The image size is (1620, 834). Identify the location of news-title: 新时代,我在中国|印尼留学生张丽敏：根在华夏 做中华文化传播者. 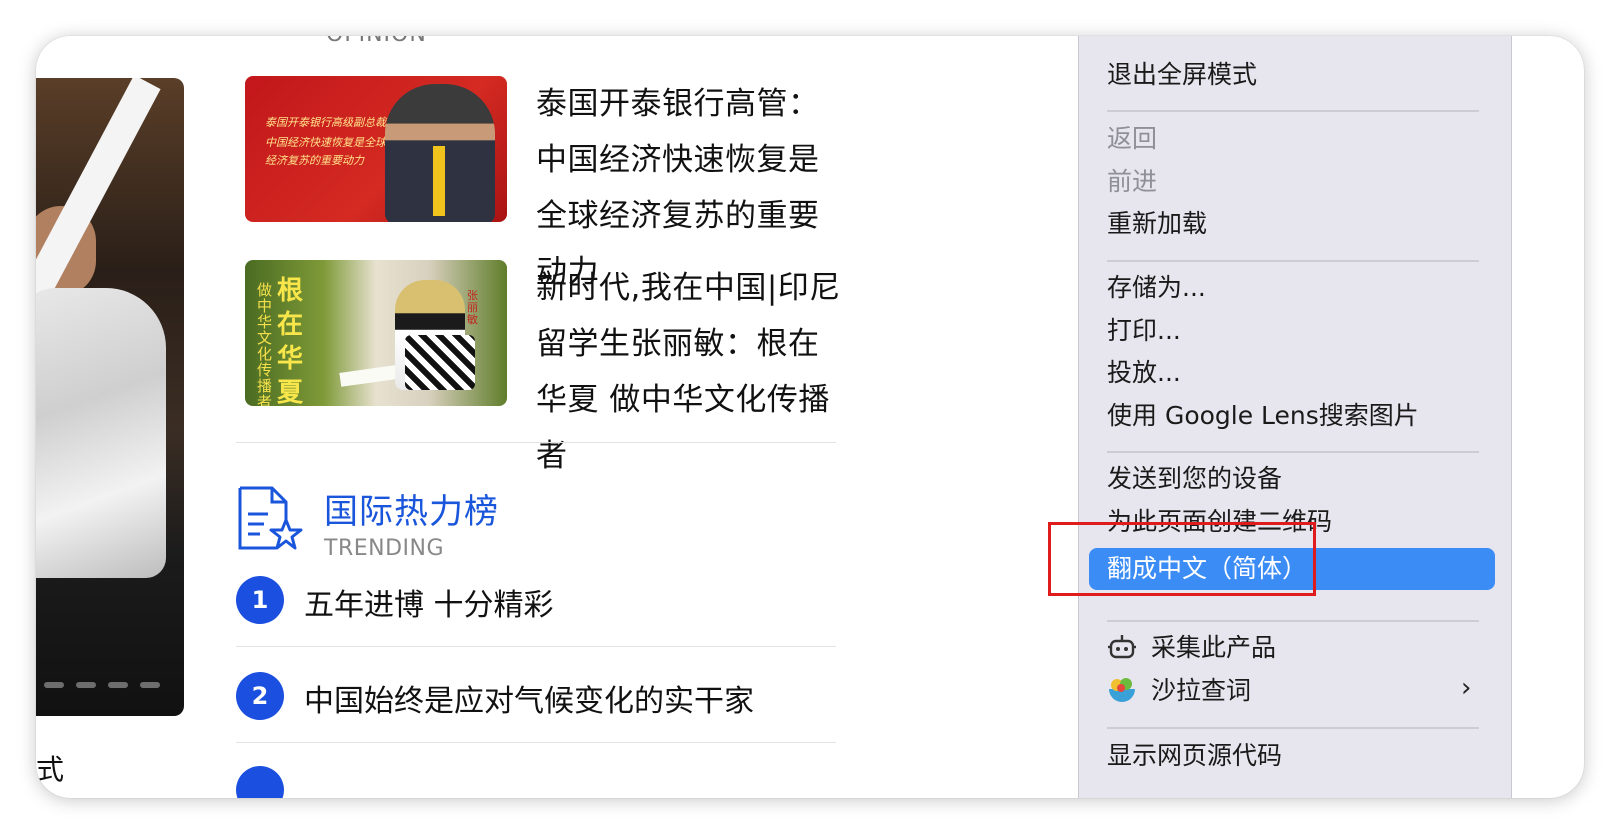
(692, 372).